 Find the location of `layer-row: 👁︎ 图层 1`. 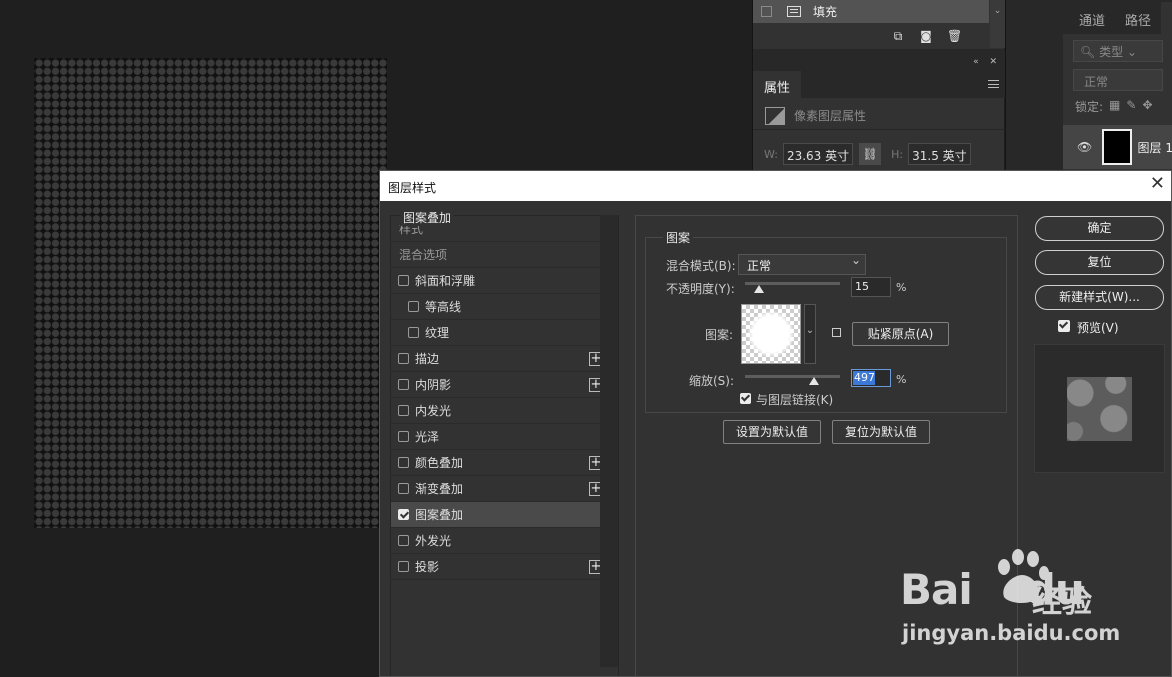

layer-row: 👁︎ 图层 1 is located at coordinates (1117, 147).